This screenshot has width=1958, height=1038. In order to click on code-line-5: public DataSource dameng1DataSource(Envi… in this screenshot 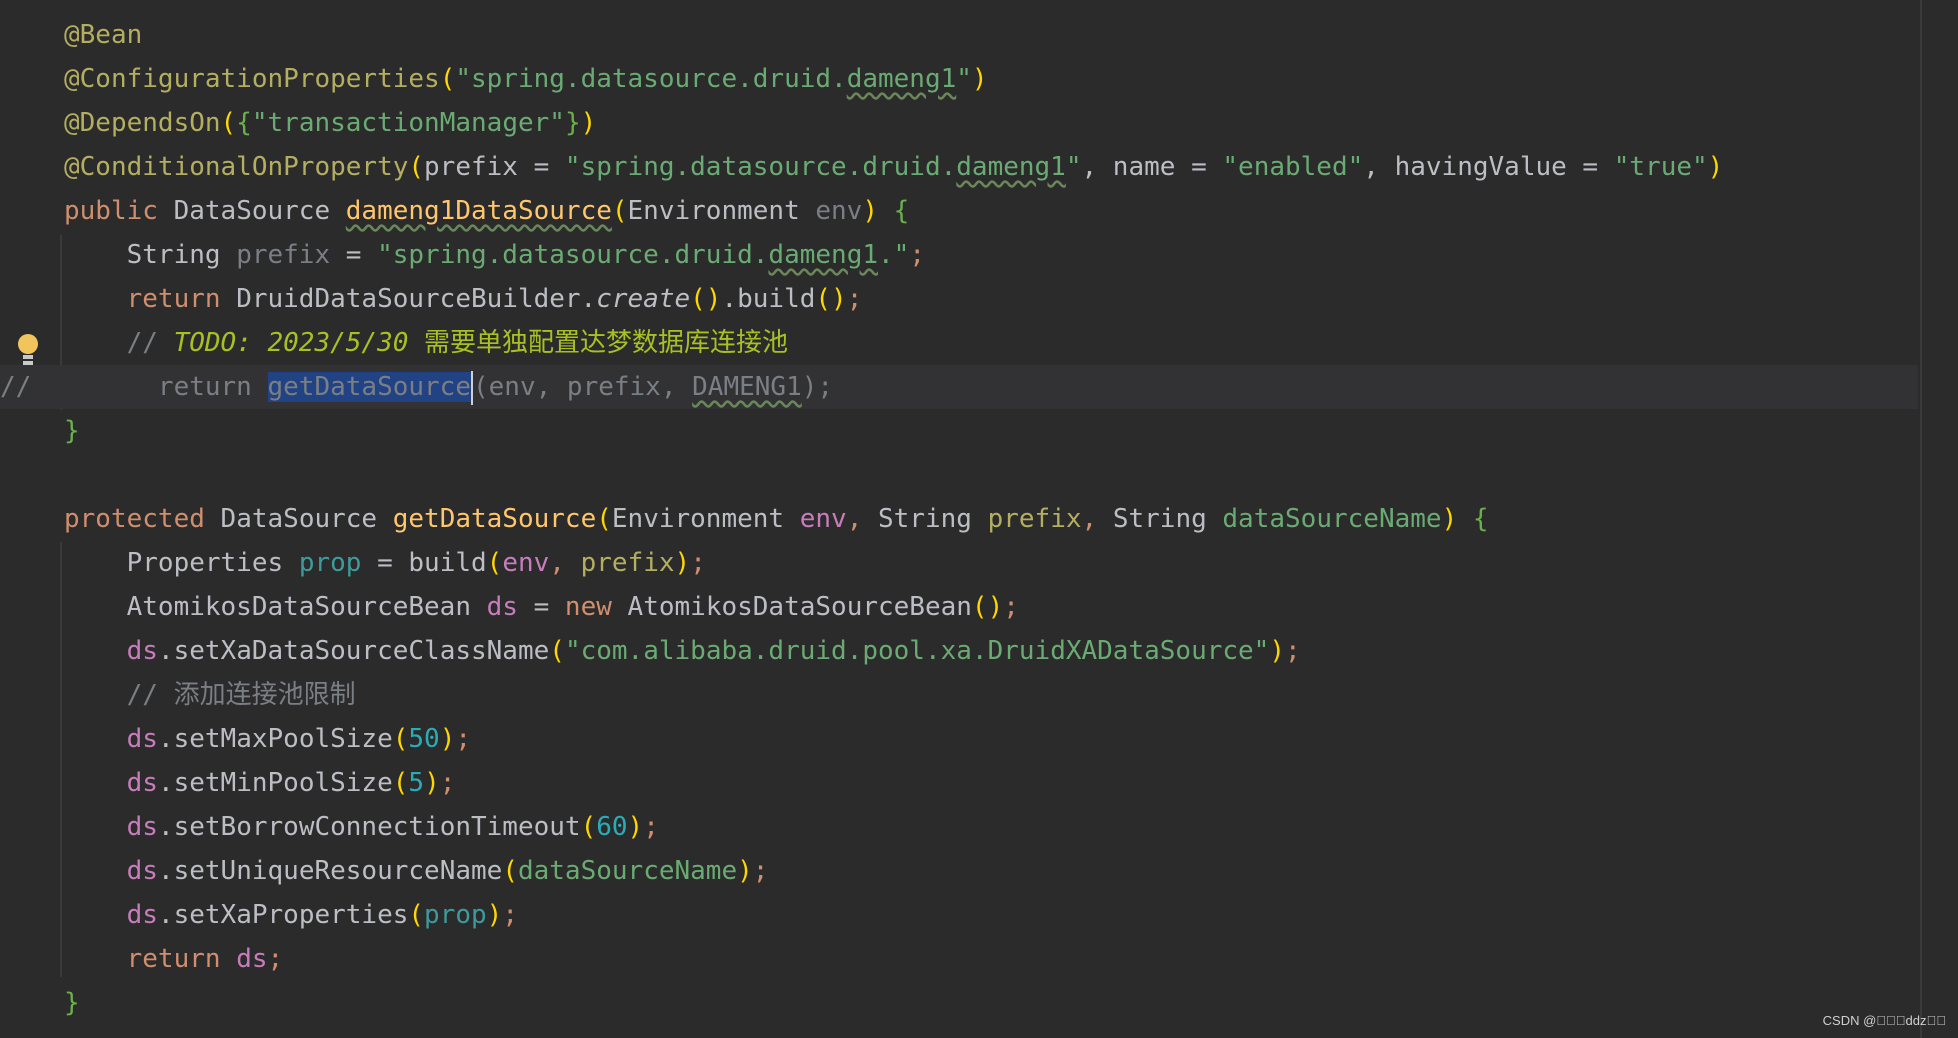, I will do `click(959, 211)`.